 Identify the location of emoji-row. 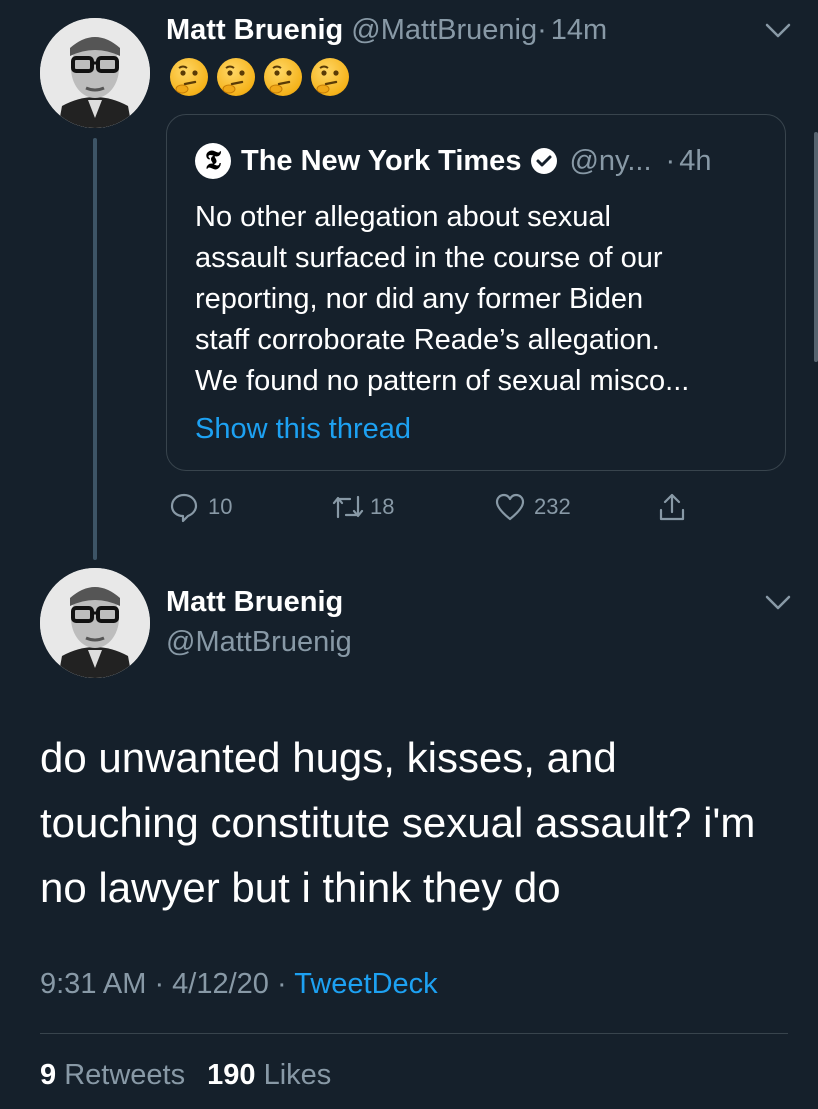
(264, 77).